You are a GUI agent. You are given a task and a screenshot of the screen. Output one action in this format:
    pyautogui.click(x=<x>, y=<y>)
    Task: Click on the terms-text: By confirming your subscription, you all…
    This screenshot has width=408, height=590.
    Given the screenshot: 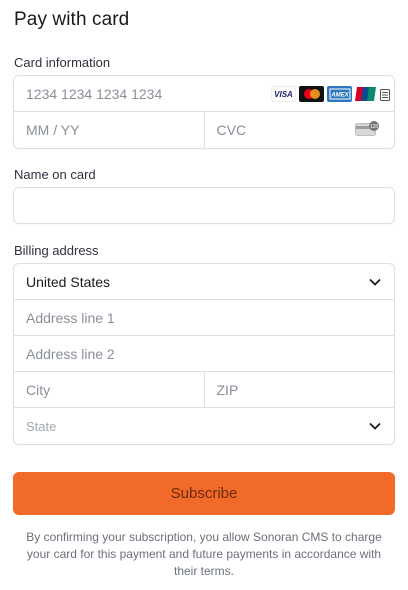 What is the action you would take?
    pyautogui.click(x=204, y=554)
    